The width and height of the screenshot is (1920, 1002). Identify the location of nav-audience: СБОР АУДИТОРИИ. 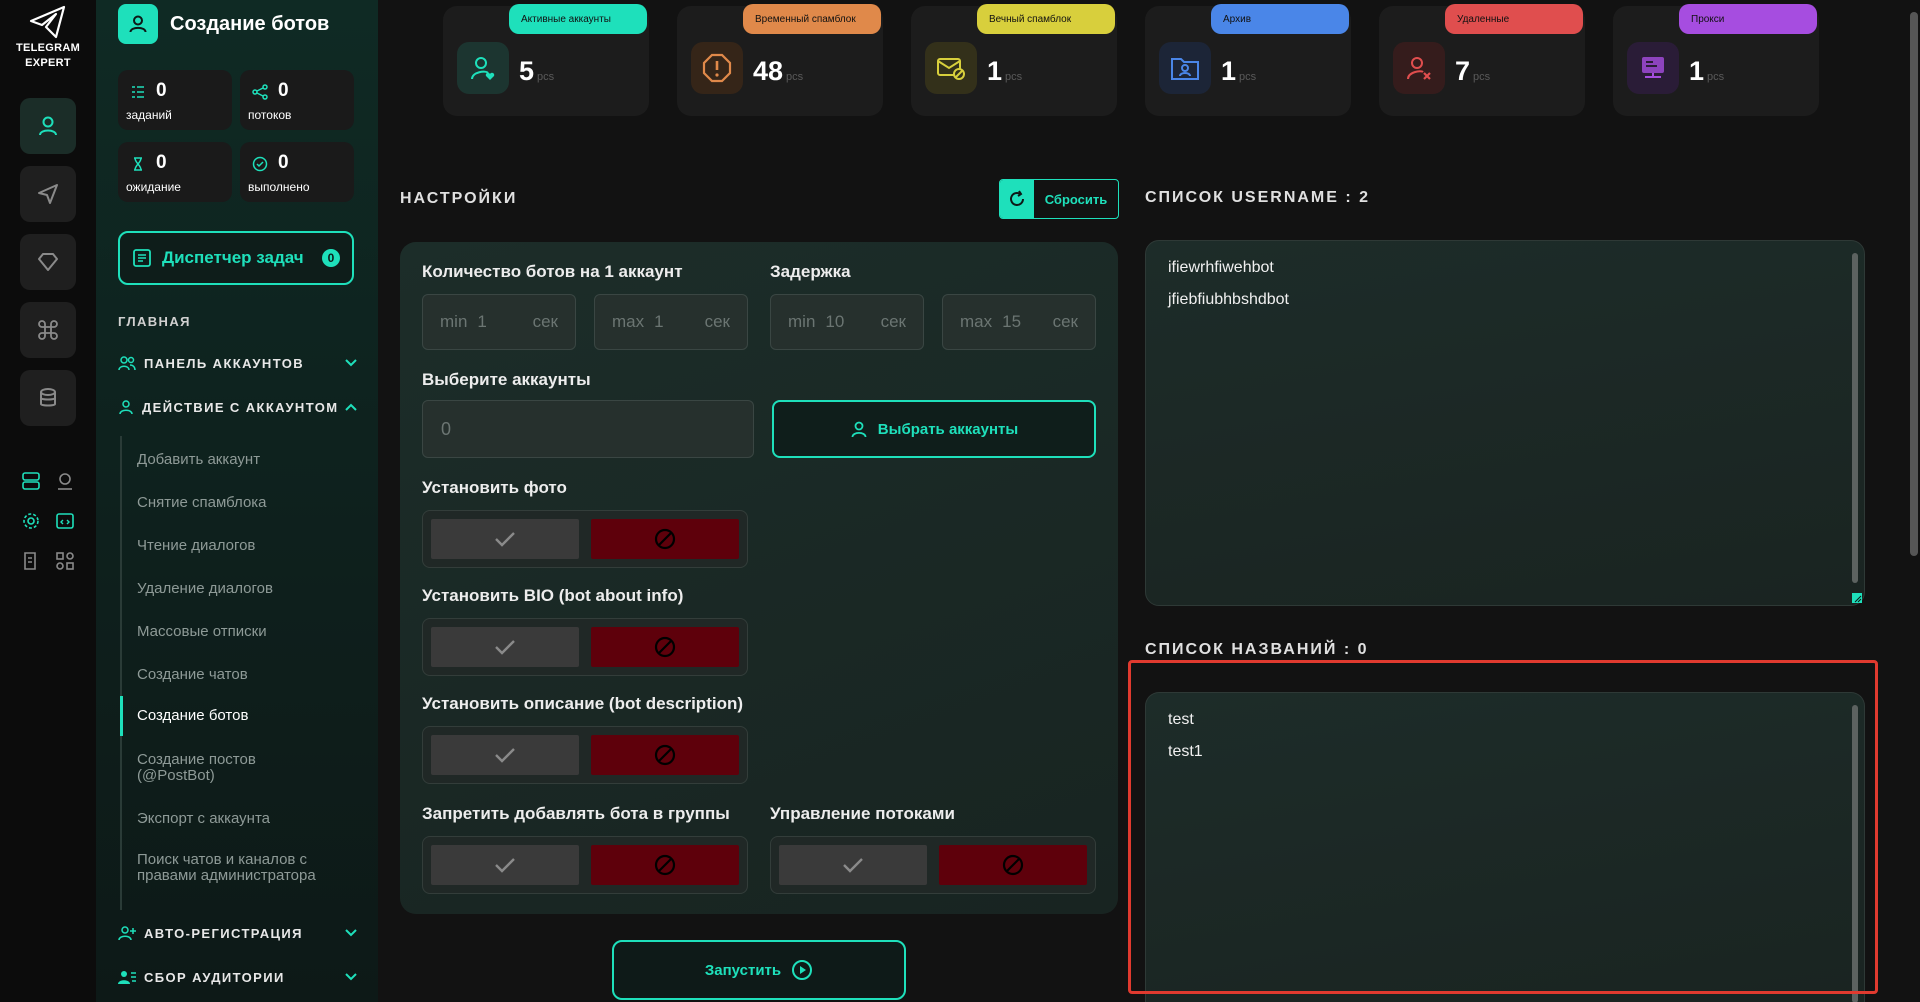
(238, 977).